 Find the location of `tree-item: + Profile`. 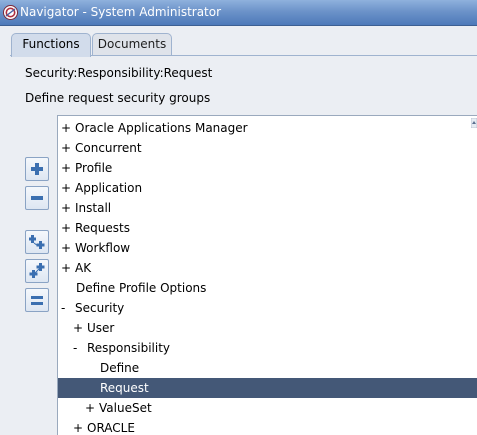

tree-item: + Profile is located at coordinates (267, 168).